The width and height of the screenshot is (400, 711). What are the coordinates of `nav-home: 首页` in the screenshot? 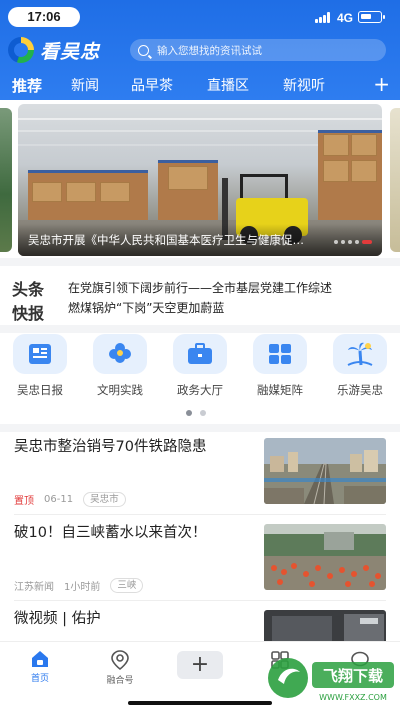 It's located at (40, 667).